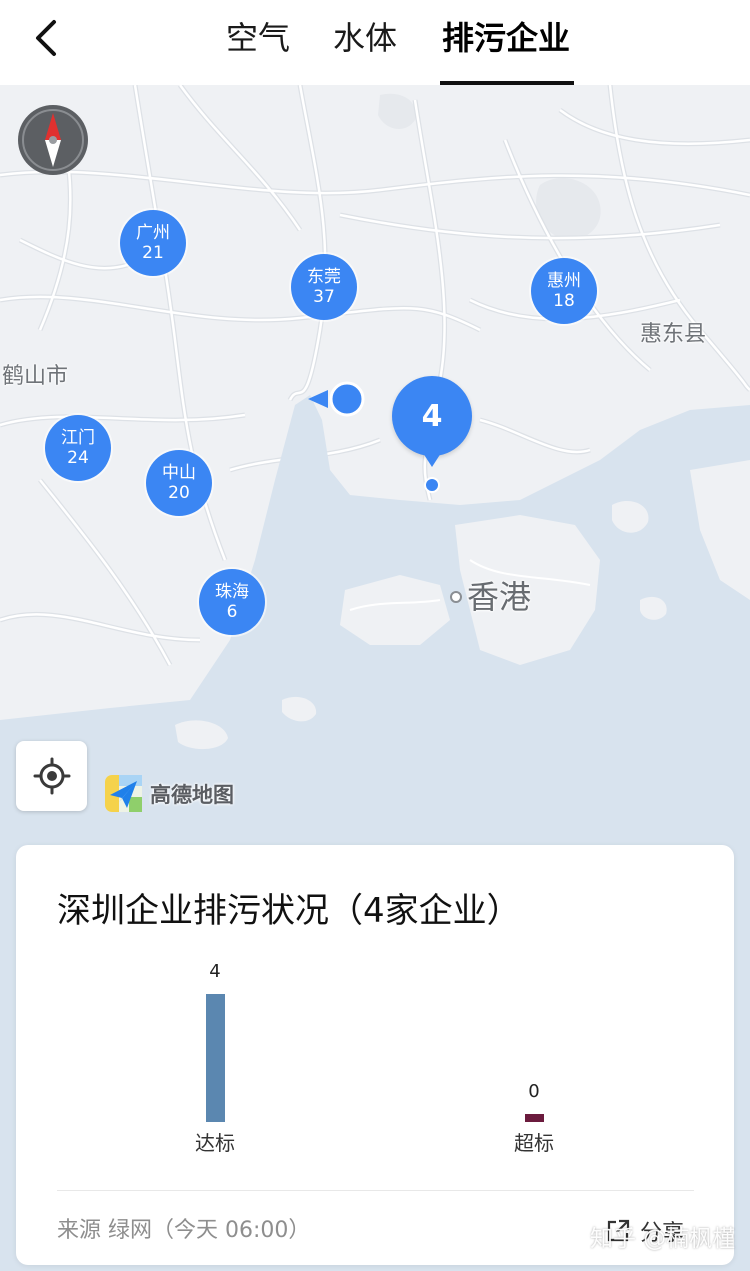 Image resolution: width=750 pixels, height=1271 pixels. Describe the element at coordinates (534, 1143) in the screenshot. I see `bar-category-label: 超标` at that location.